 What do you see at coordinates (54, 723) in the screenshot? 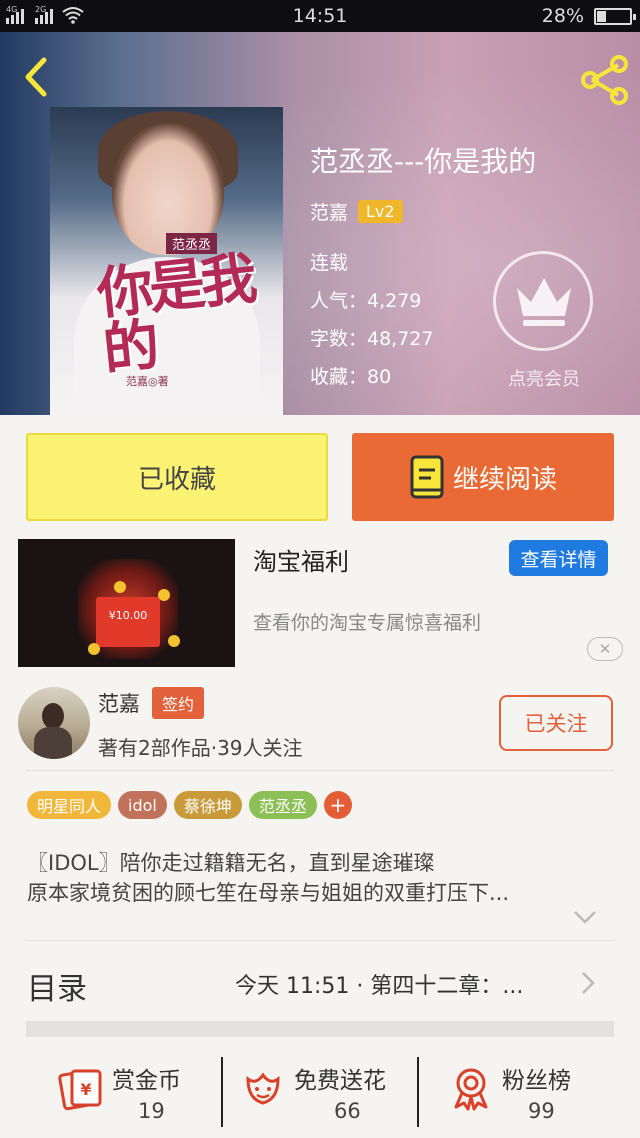
I see `author-avatar` at bounding box center [54, 723].